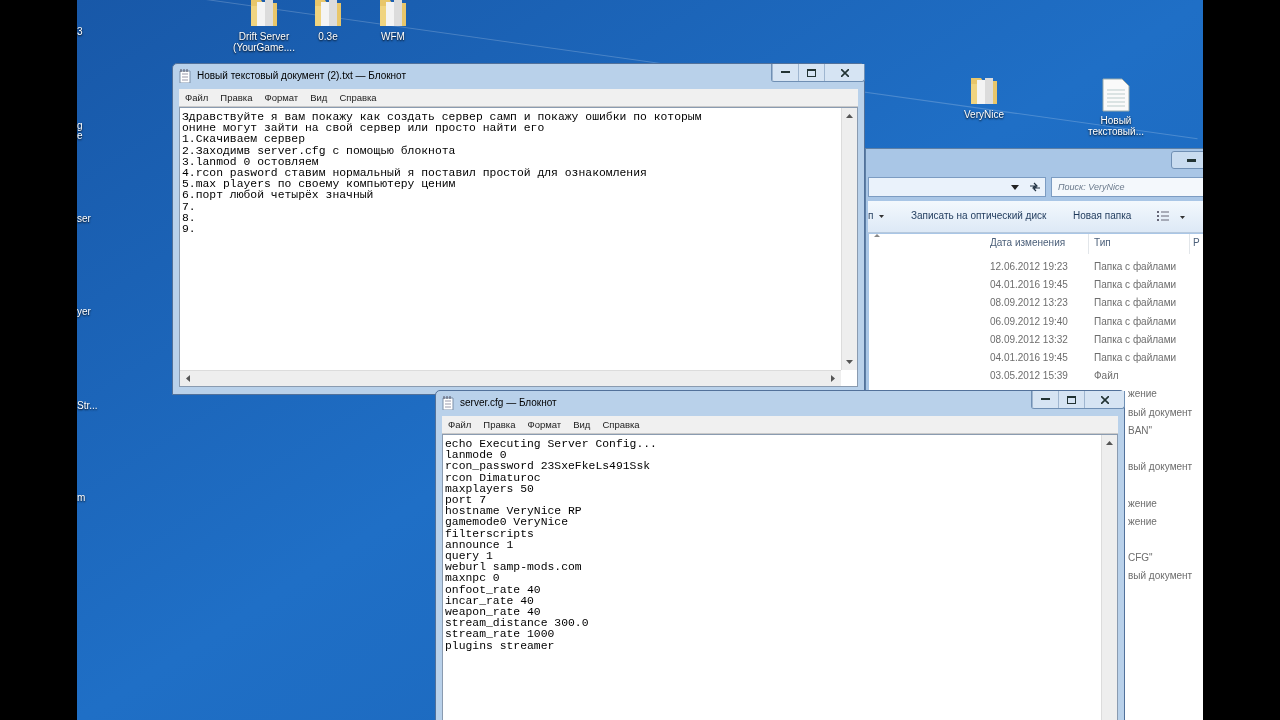  Describe the element at coordinates (876, 216) in the screenshot. I see `toolbar-button: п` at that location.